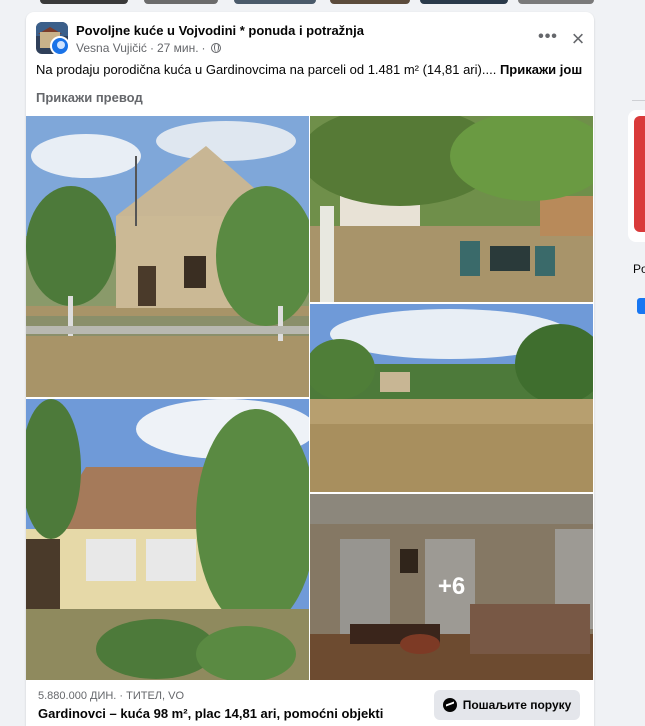 The image size is (645, 726). What do you see at coordinates (215, 48) in the screenshot?
I see `globe-icon` at bounding box center [215, 48].